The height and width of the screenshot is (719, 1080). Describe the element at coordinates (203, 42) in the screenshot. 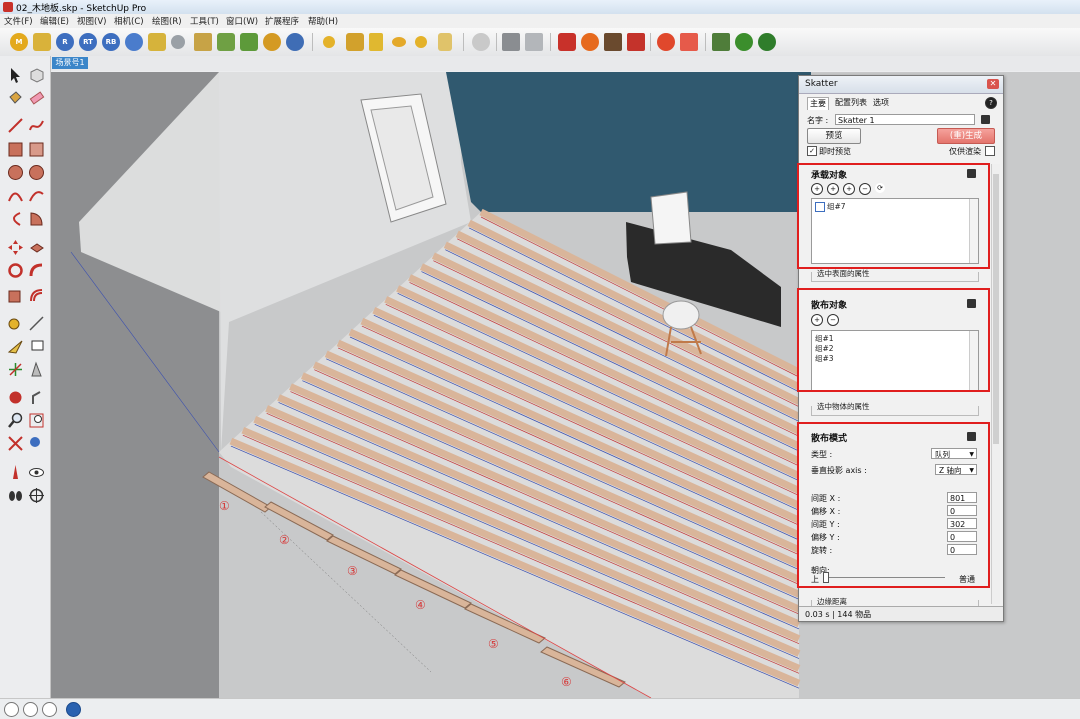

I see `wand-tool-icon` at that location.